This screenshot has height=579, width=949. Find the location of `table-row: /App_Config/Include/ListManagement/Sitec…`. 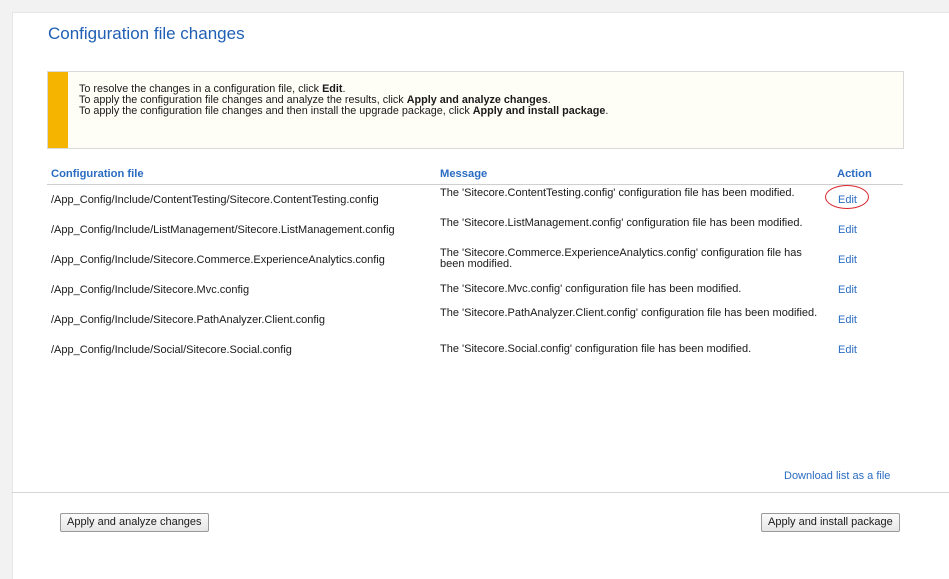

table-row: /App_Config/Include/ListManagement/Sitec… is located at coordinates (475, 230).